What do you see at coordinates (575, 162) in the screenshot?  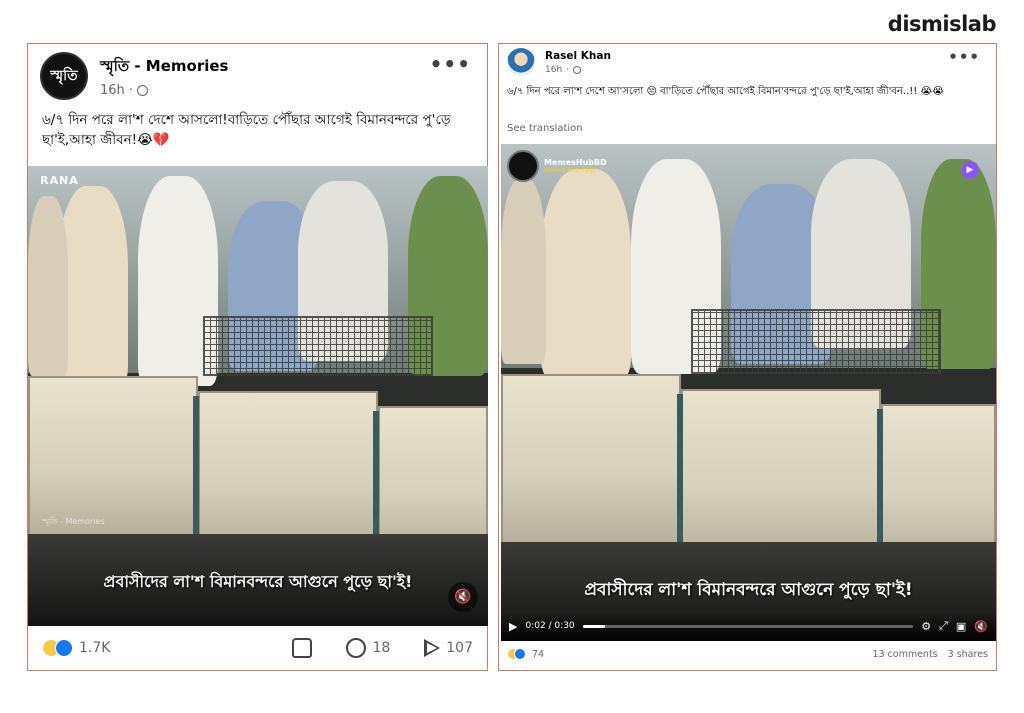 I see `channel-name: MemesHubBD` at bounding box center [575, 162].